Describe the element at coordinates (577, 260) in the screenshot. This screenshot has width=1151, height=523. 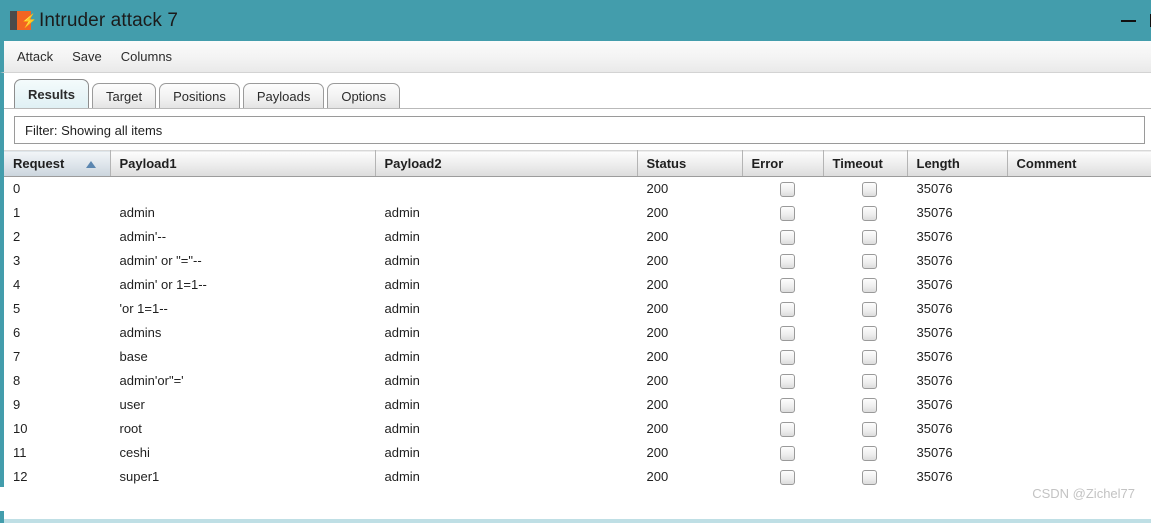
I see `table-row: 3 admin' or "="-- admin 200 35076` at that location.